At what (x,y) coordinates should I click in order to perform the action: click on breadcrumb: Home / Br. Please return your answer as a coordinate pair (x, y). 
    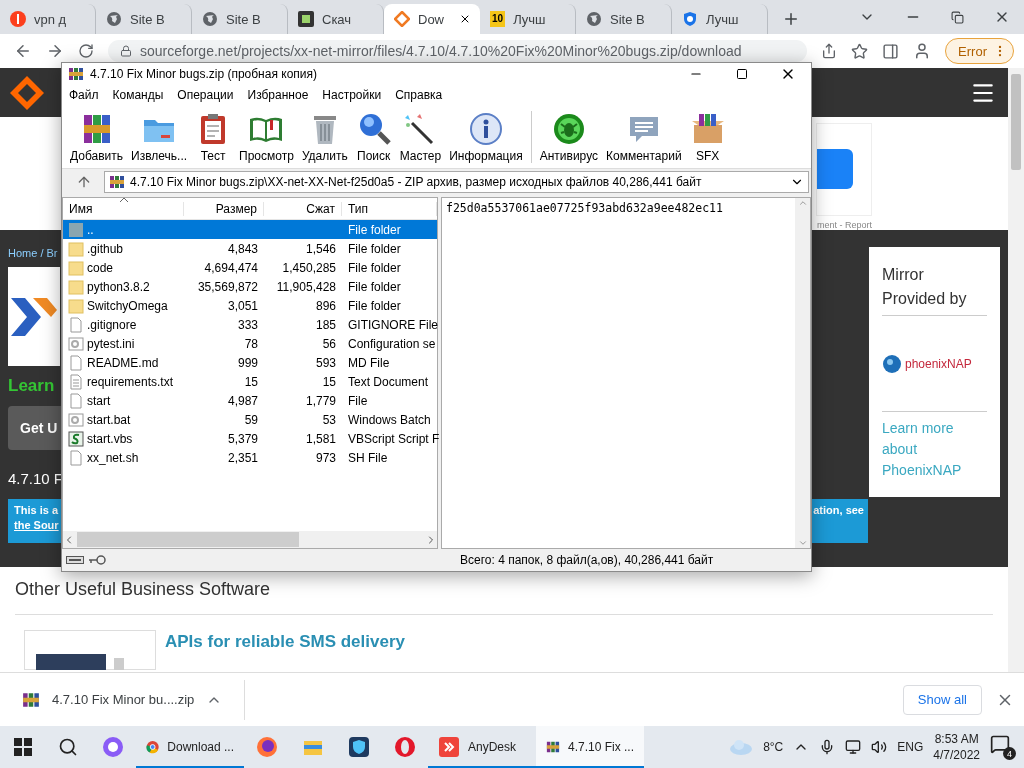
    Looking at the image, I should click on (33, 253).